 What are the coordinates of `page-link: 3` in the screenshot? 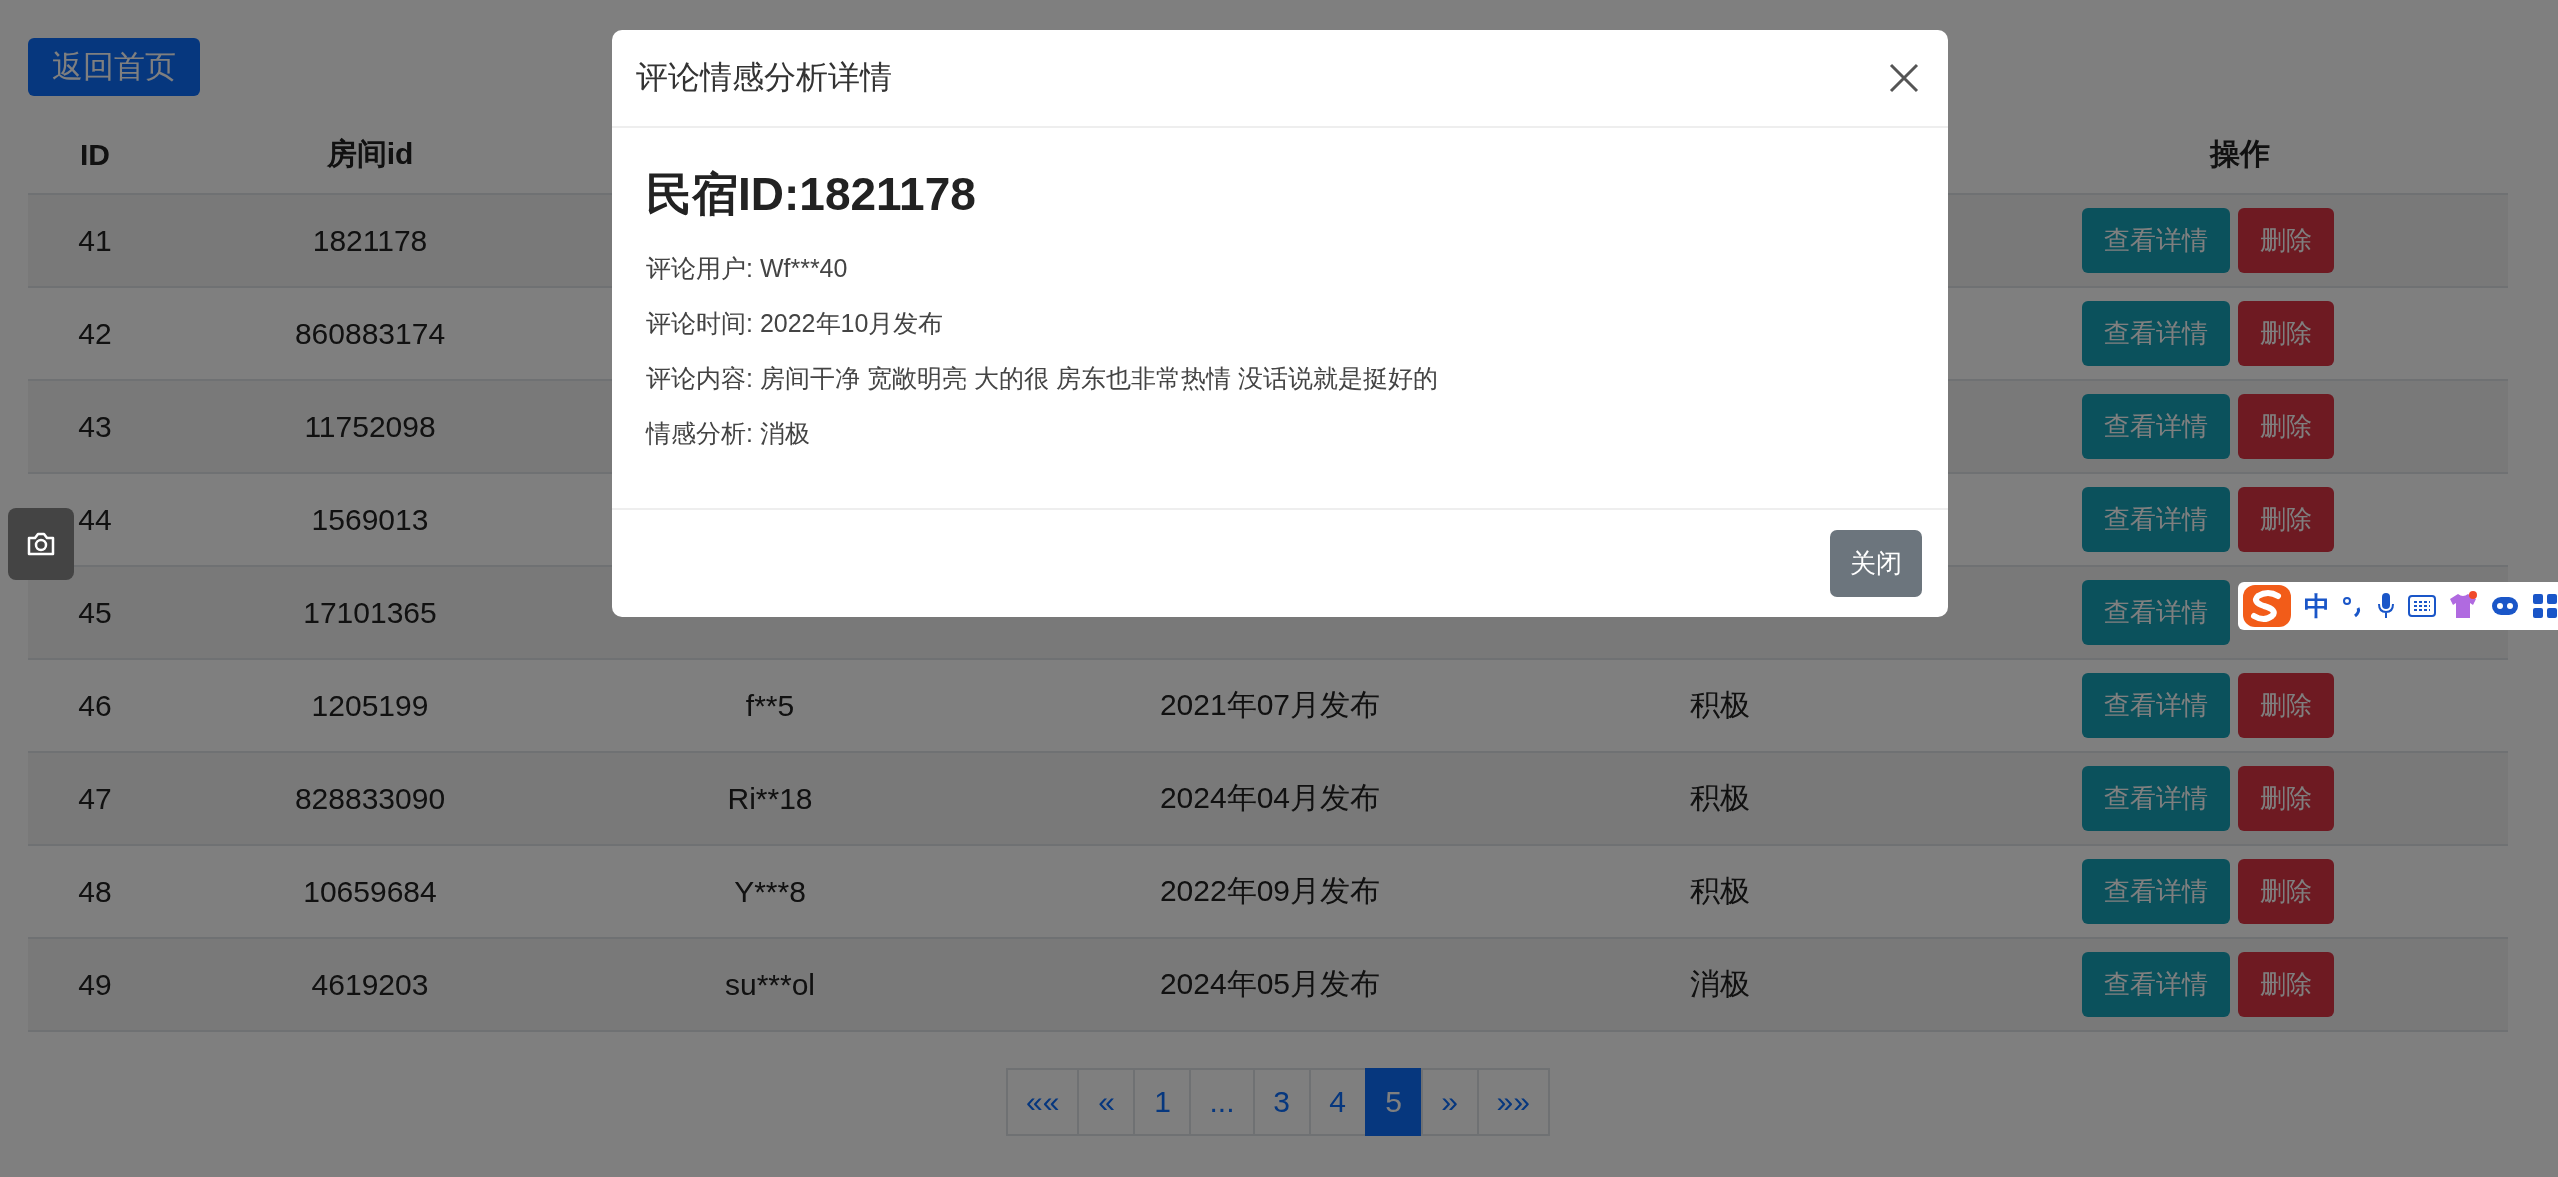 It's located at (1281, 1102).